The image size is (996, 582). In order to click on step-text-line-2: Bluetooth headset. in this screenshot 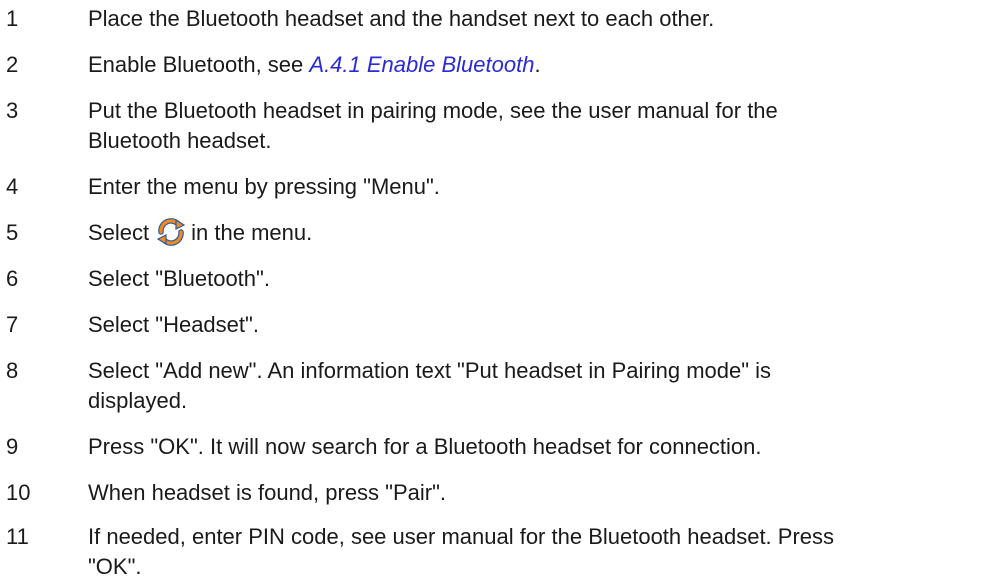, I will do `click(180, 140)`.